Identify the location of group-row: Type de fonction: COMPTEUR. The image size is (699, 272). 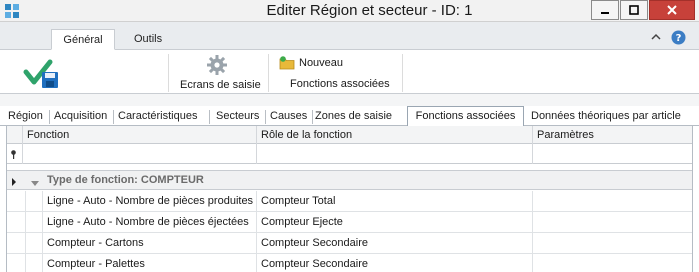
(349, 180).